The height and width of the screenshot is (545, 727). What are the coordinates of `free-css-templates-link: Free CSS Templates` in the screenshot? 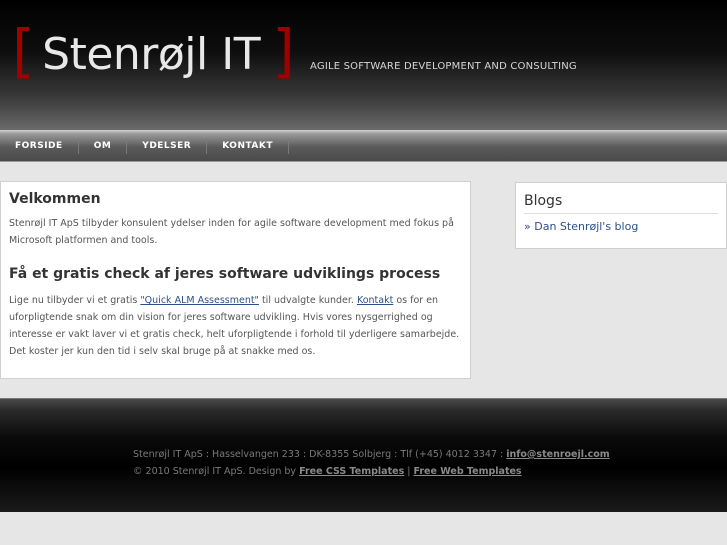 It's located at (351, 471).